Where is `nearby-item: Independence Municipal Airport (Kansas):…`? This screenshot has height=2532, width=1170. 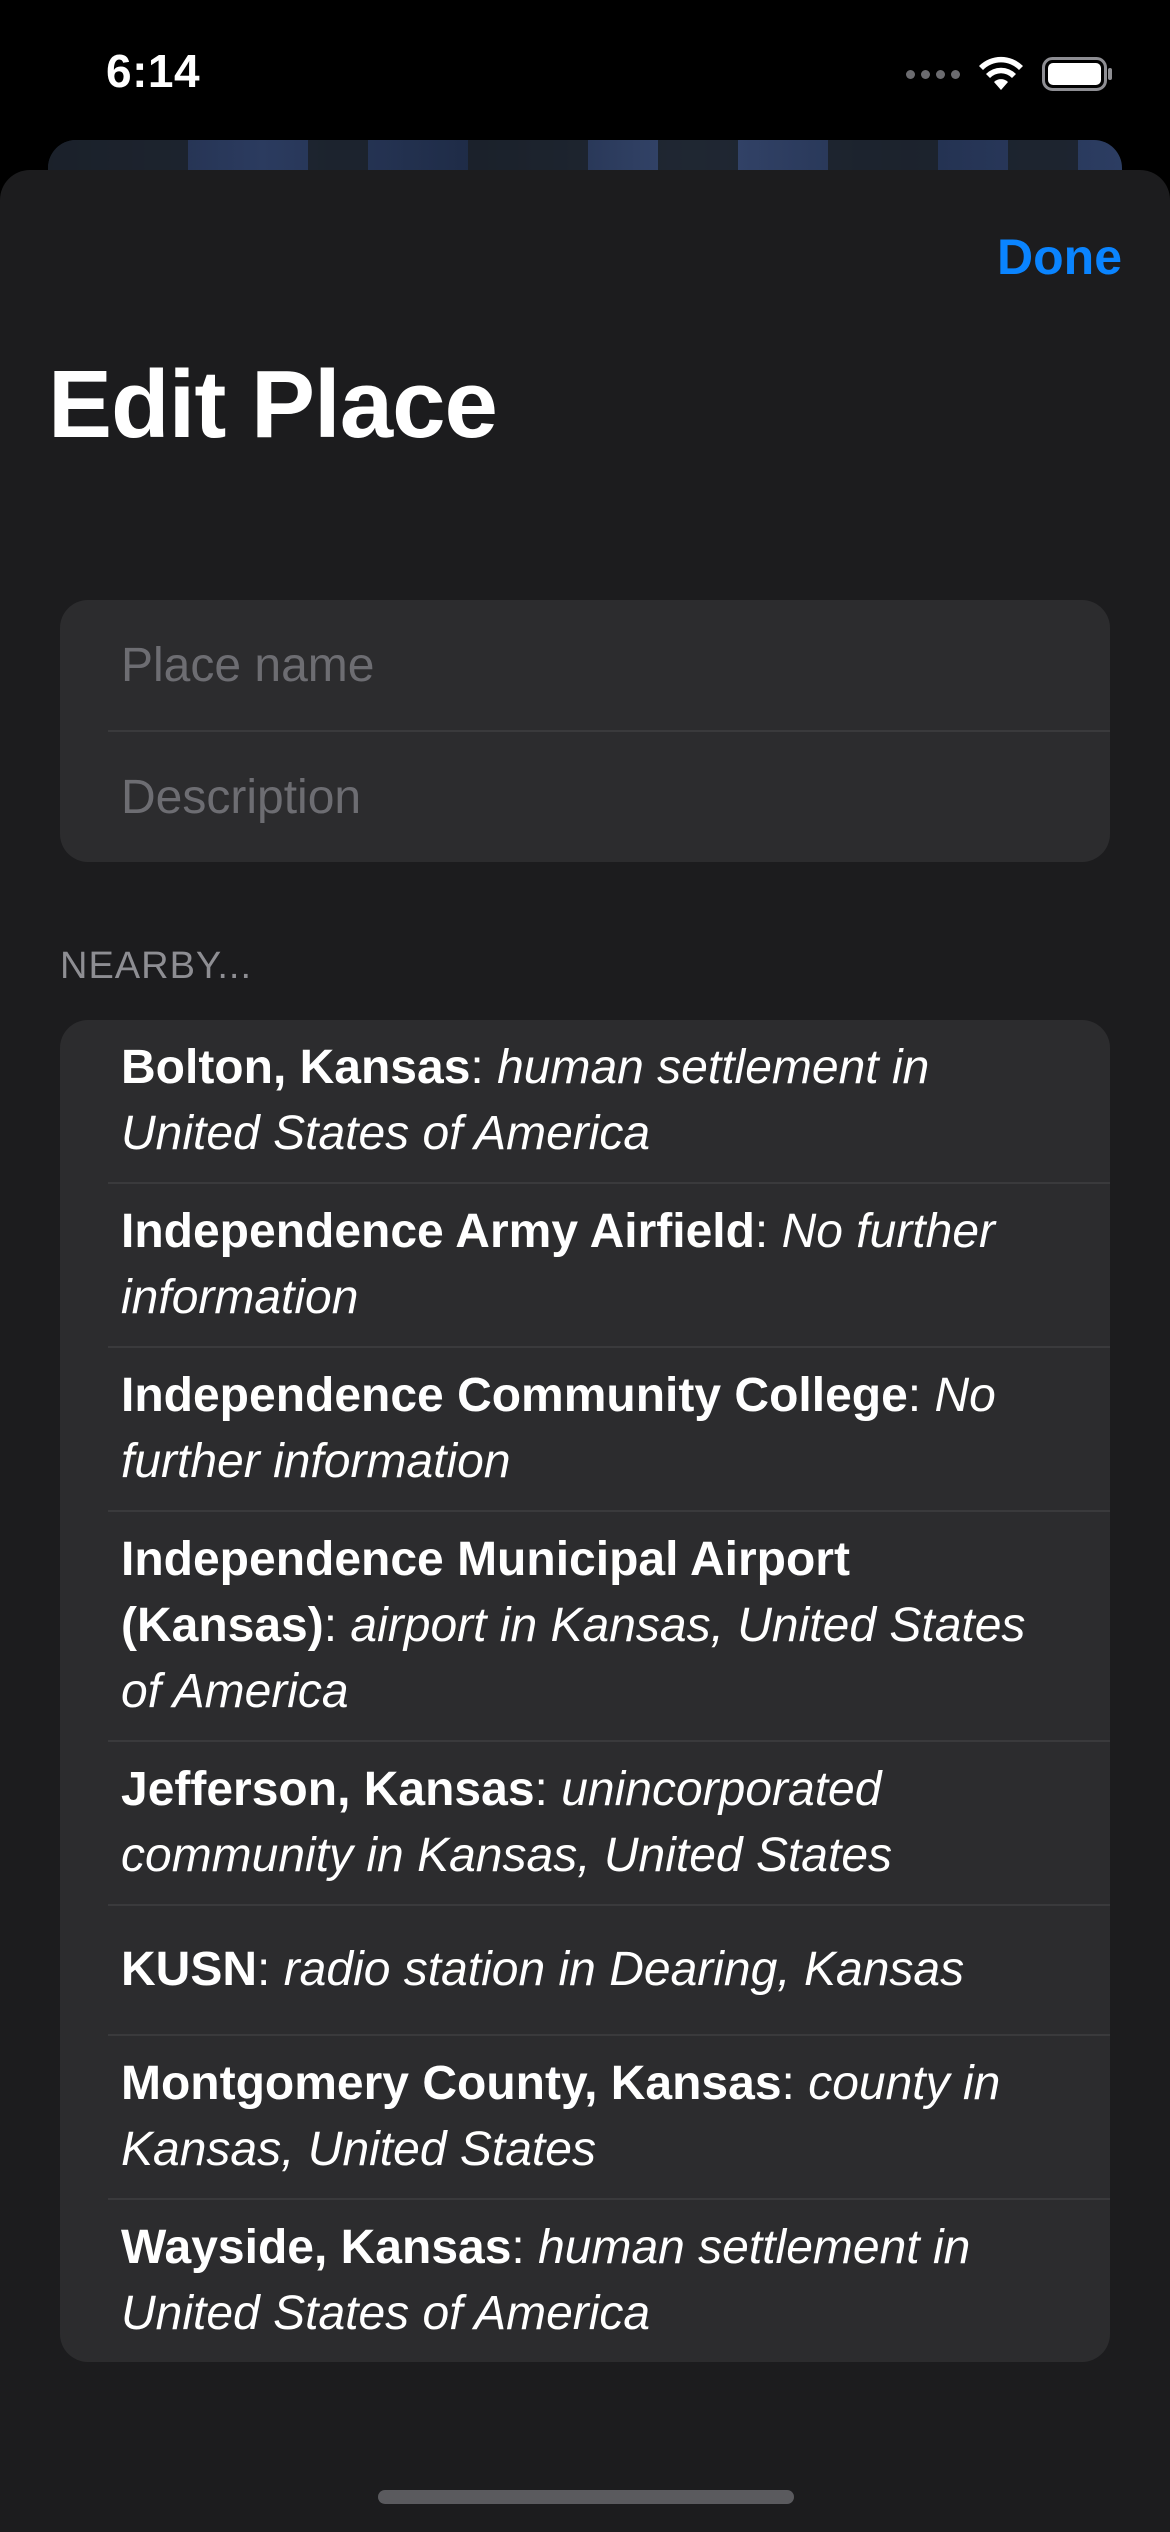 nearby-item: Independence Municipal Airport (Kansas):… is located at coordinates (585, 1626).